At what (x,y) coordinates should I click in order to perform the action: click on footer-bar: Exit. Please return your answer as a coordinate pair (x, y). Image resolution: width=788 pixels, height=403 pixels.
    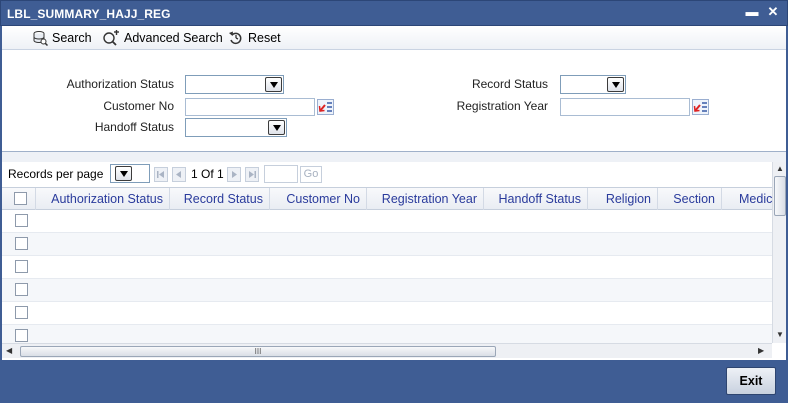
    Looking at the image, I should click on (394, 381).